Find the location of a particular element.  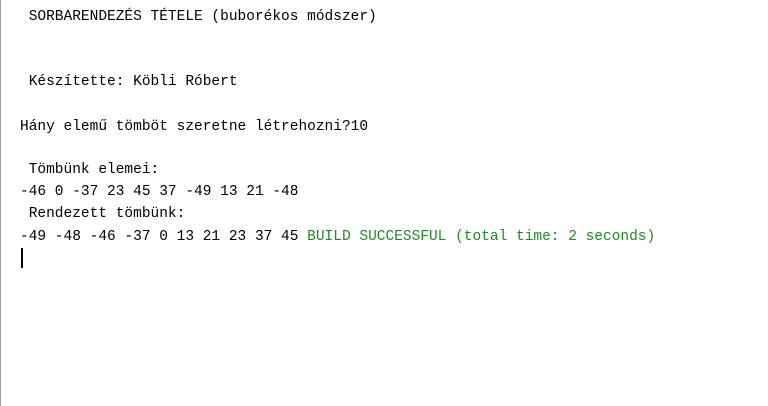

author-line: Készítette: Köbli Róbert is located at coordinates (129, 82).